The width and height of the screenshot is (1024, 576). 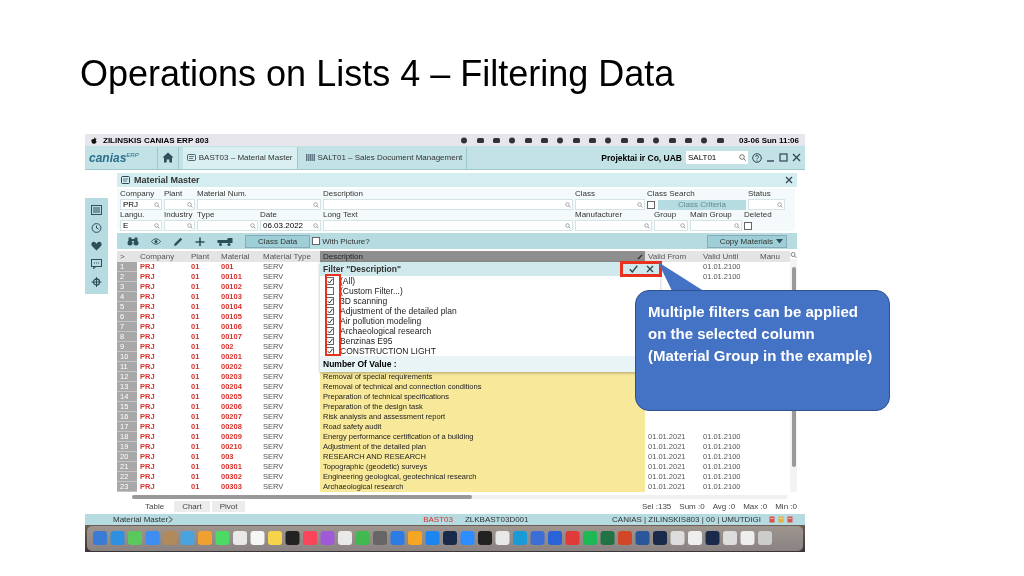 What do you see at coordinates (438, 519) in the screenshot?
I see `program-code: BAST03` at bounding box center [438, 519].